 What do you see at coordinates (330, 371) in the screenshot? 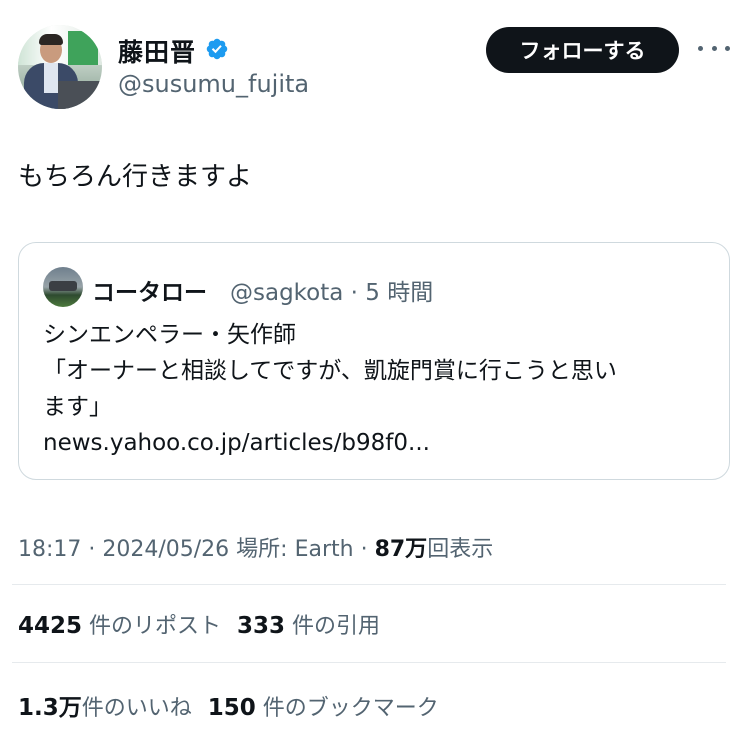
I see `quoted-line: 「オーナーと相談してですが、凱旋門賞に行こうと思い` at bounding box center [330, 371].